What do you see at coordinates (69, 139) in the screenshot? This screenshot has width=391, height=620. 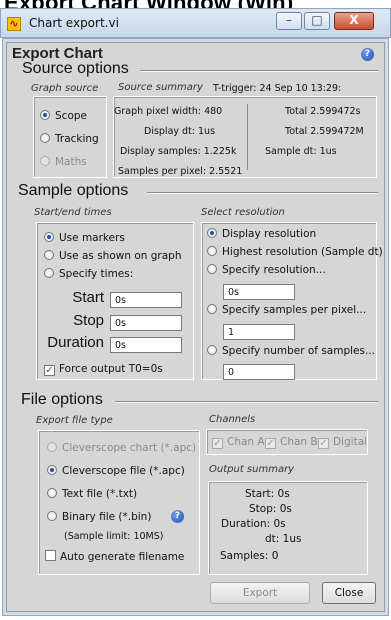 I see `source-tracking-radio: Tracking` at bounding box center [69, 139].